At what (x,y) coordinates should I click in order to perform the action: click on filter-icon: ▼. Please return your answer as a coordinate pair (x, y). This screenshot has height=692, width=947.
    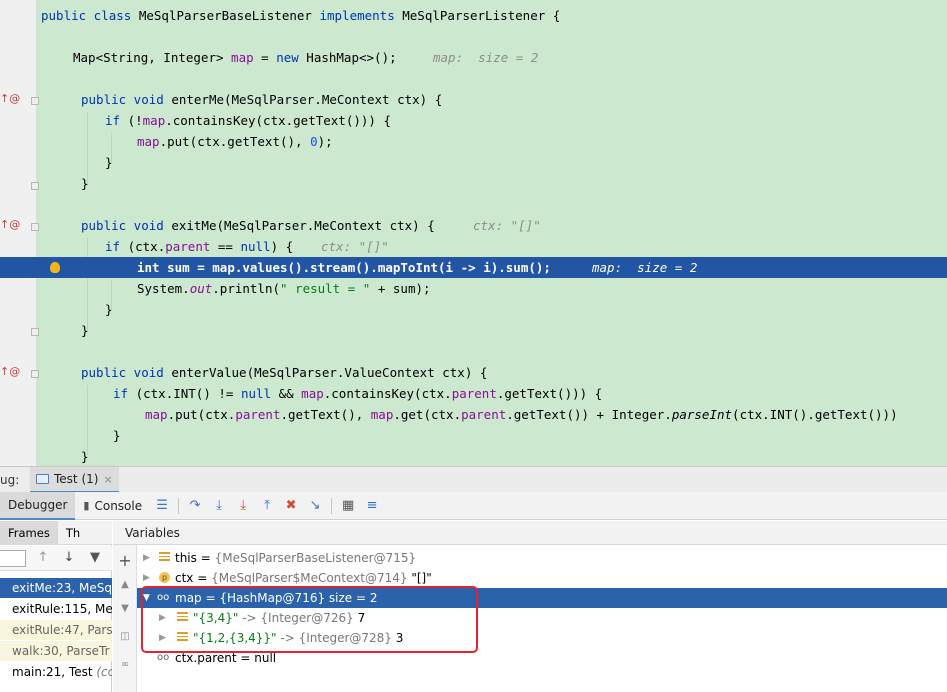
    Looking at the image, I should click on (95, 558).